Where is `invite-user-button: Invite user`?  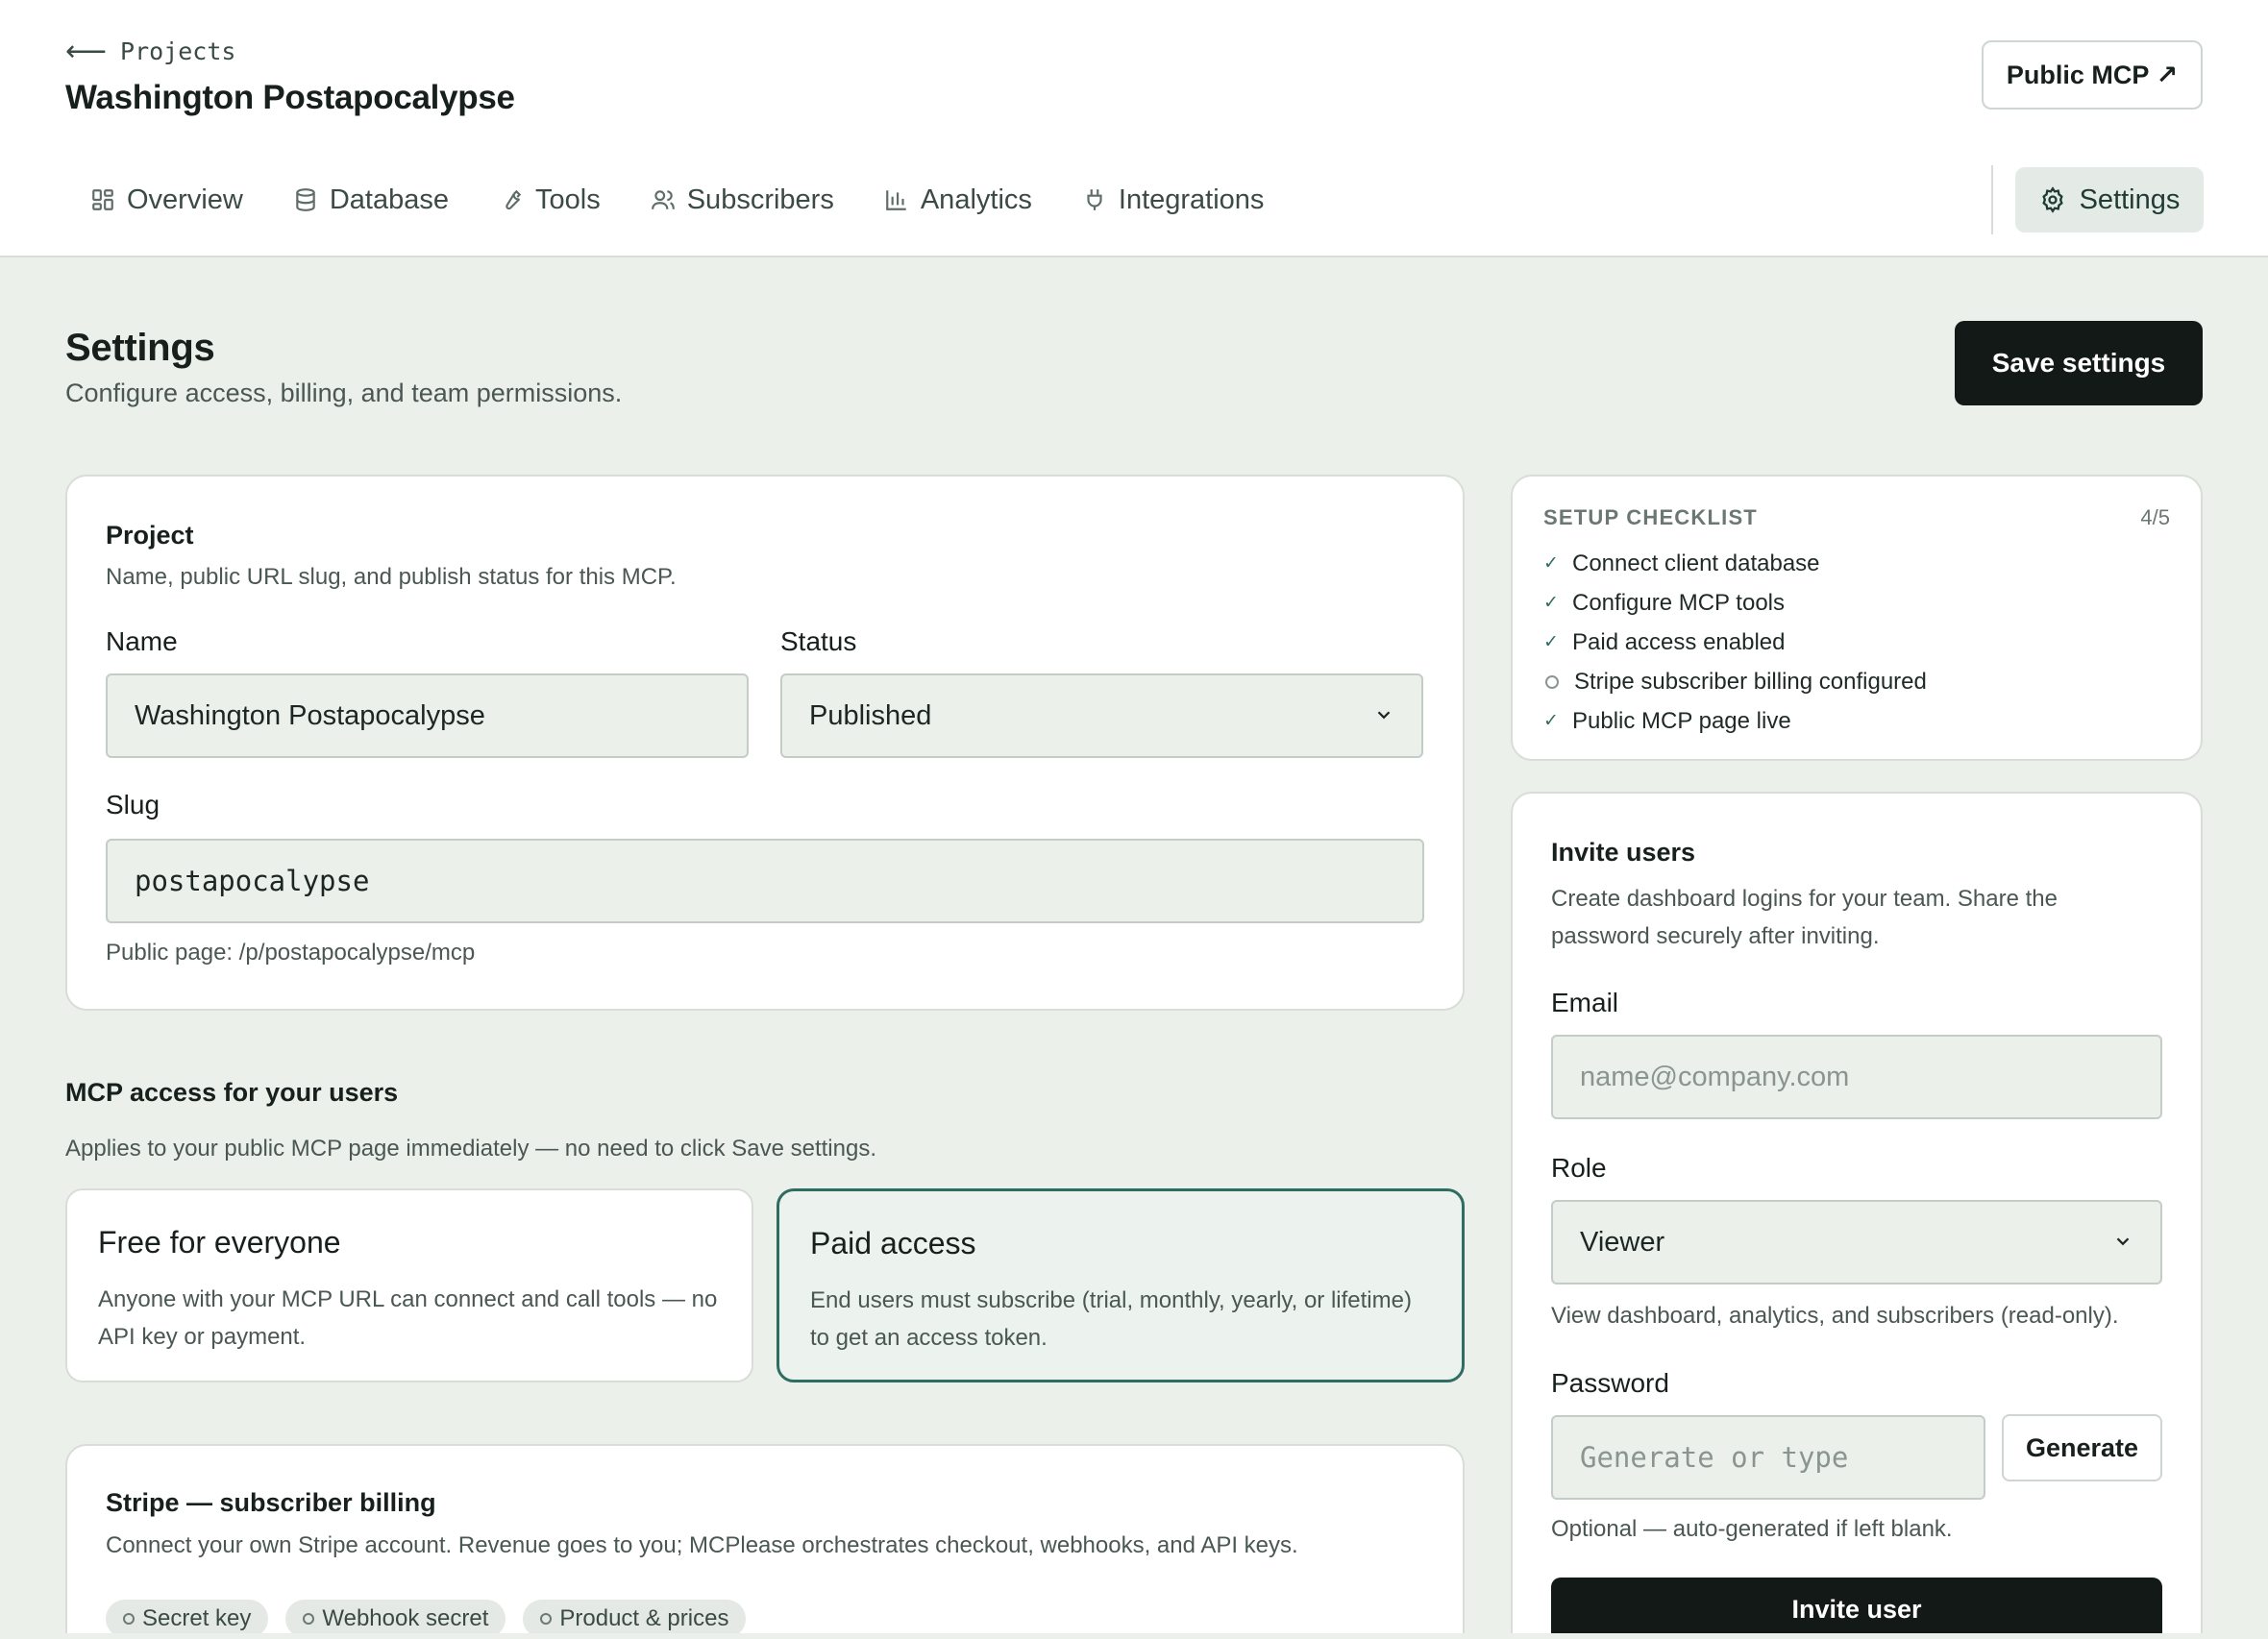 invite-user-button: Invite user is located at coordinates (1856, 1608).